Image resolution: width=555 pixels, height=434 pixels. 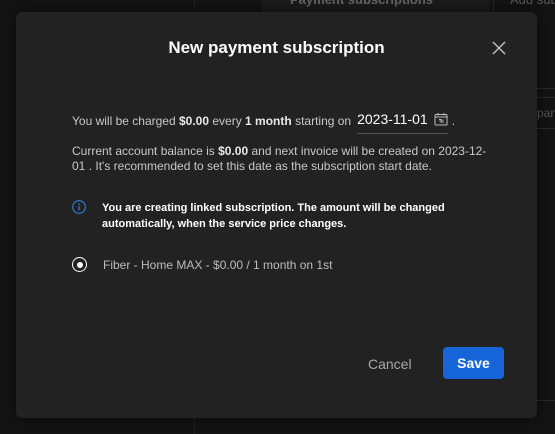 What do you see at coordinates (343, 151) in the screenshot?
I see `balance-middle: and next invoice will be created on` at bounding box center [343, 151].